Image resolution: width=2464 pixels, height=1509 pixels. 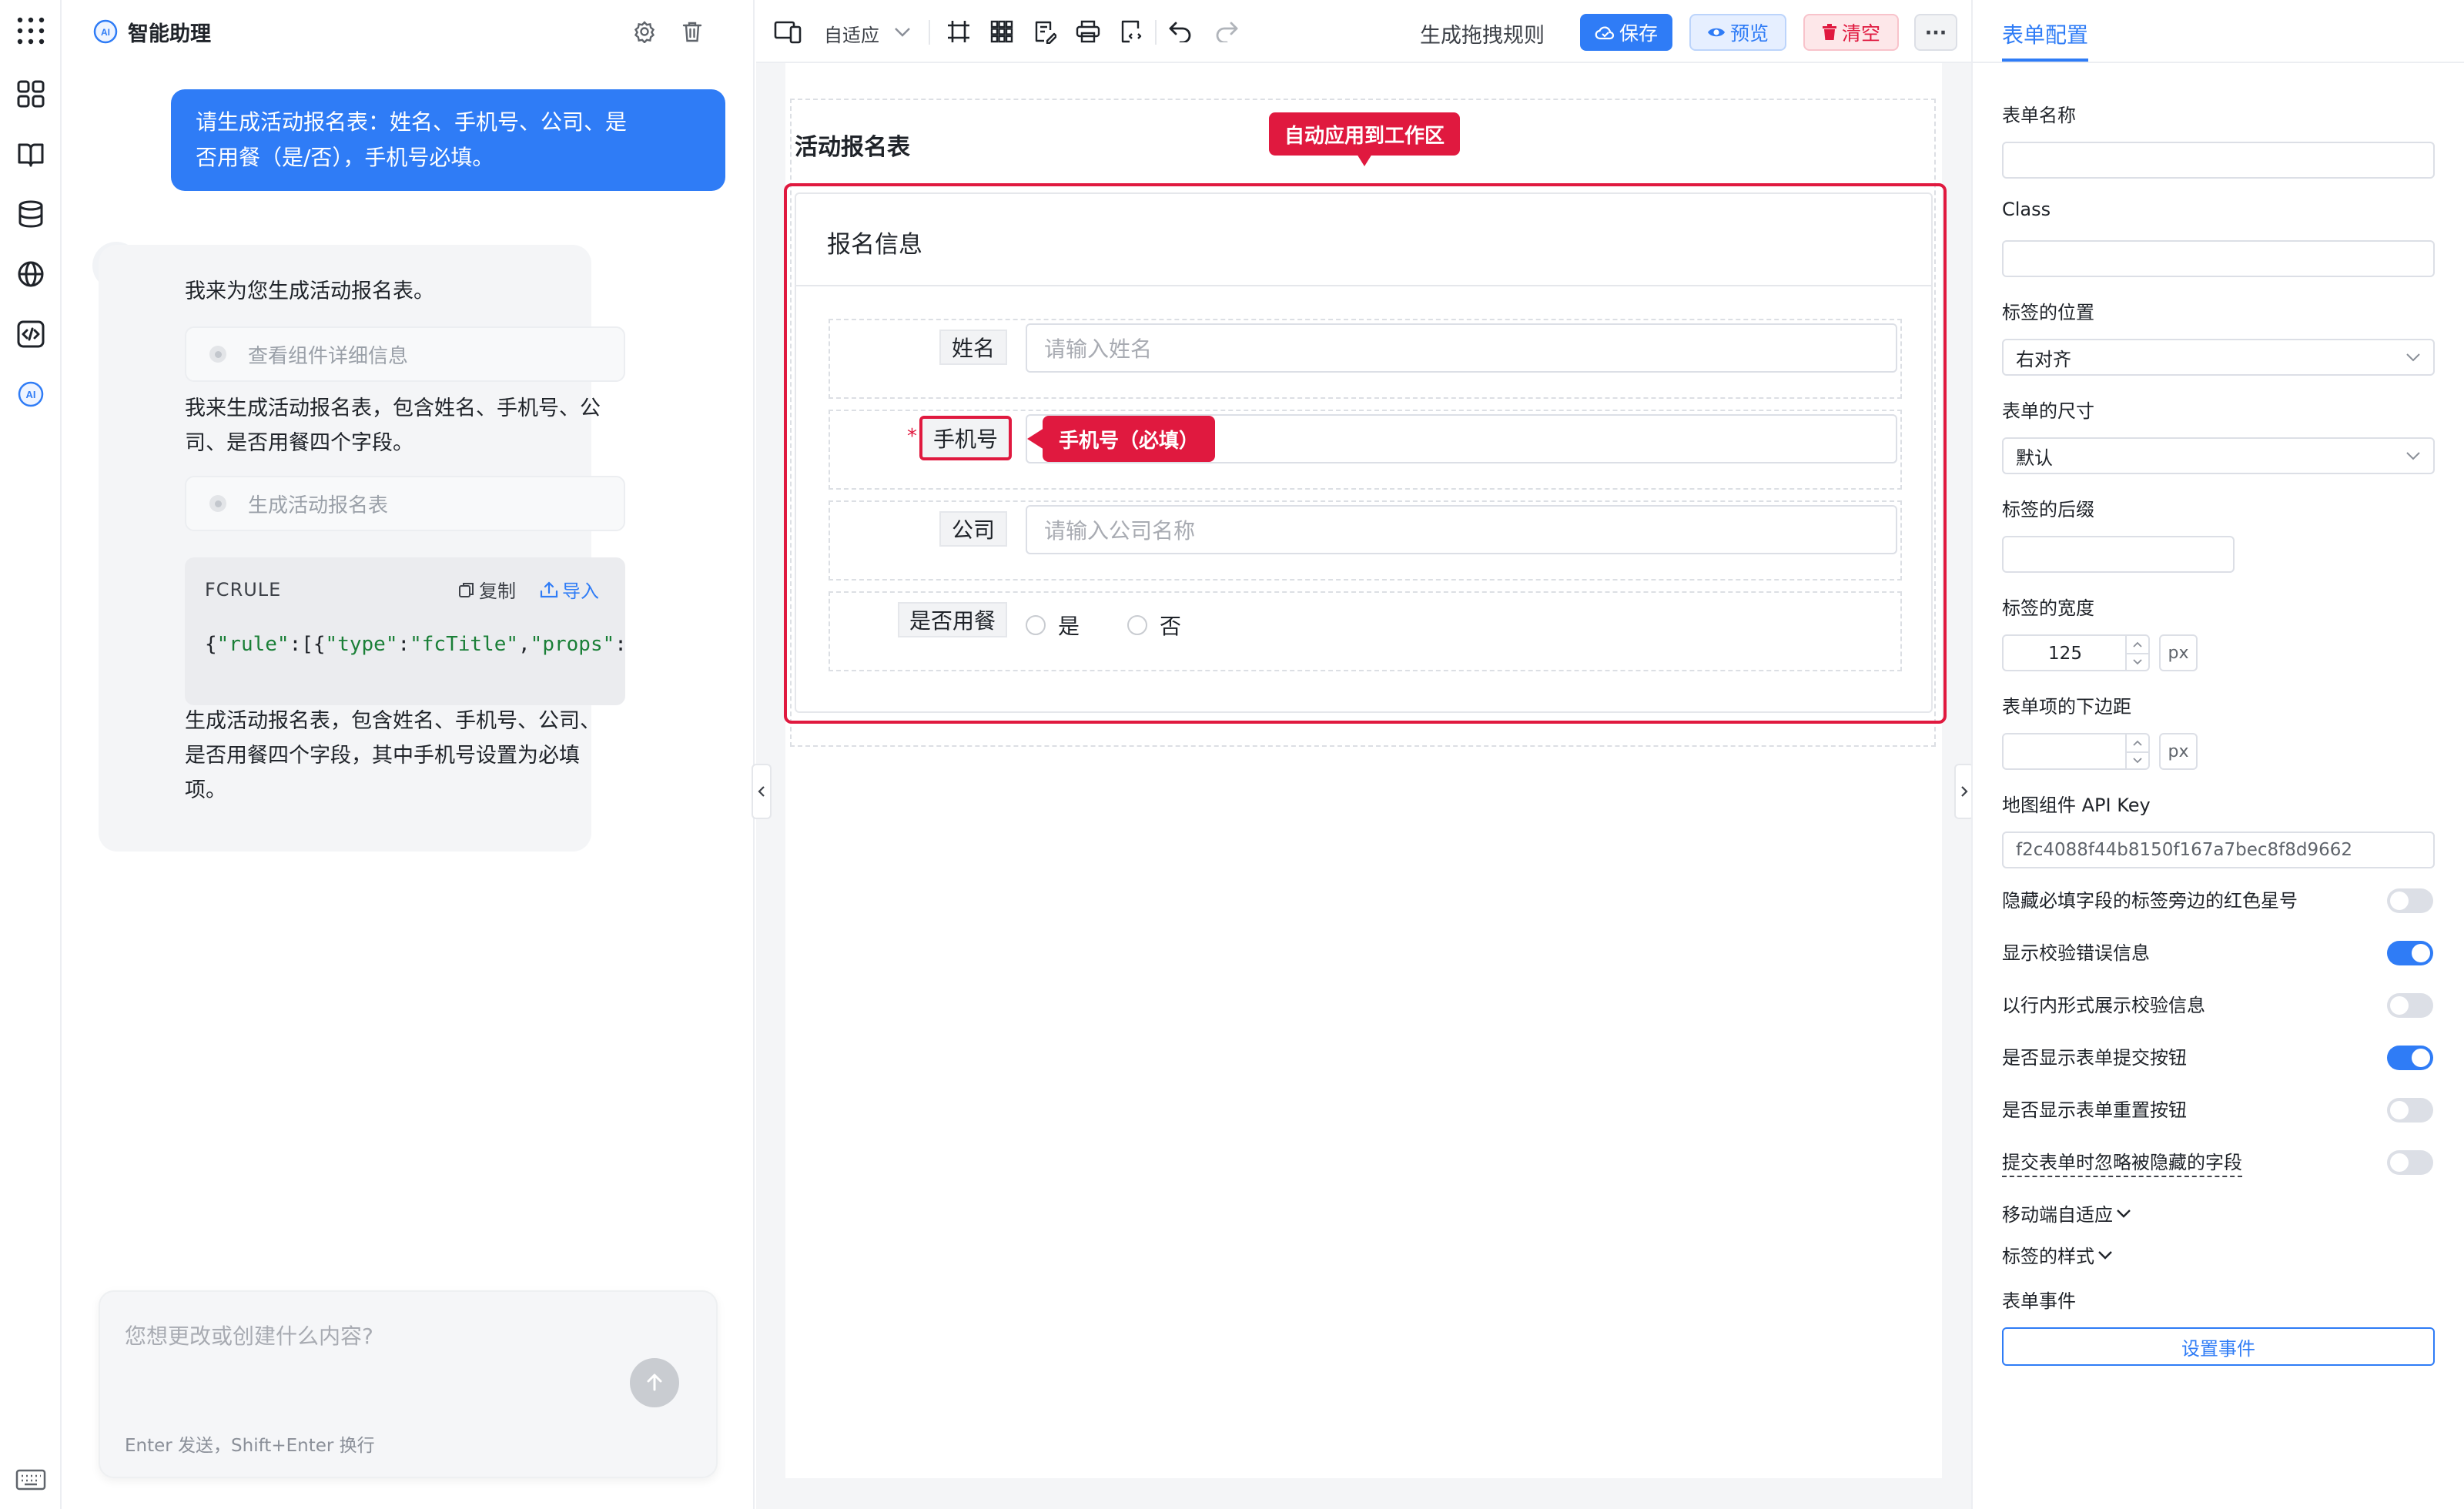 What do you see at coordinates (1935, 32) in the screenshot?
I see `more-button: ···` at bounding box center [1935, 32].